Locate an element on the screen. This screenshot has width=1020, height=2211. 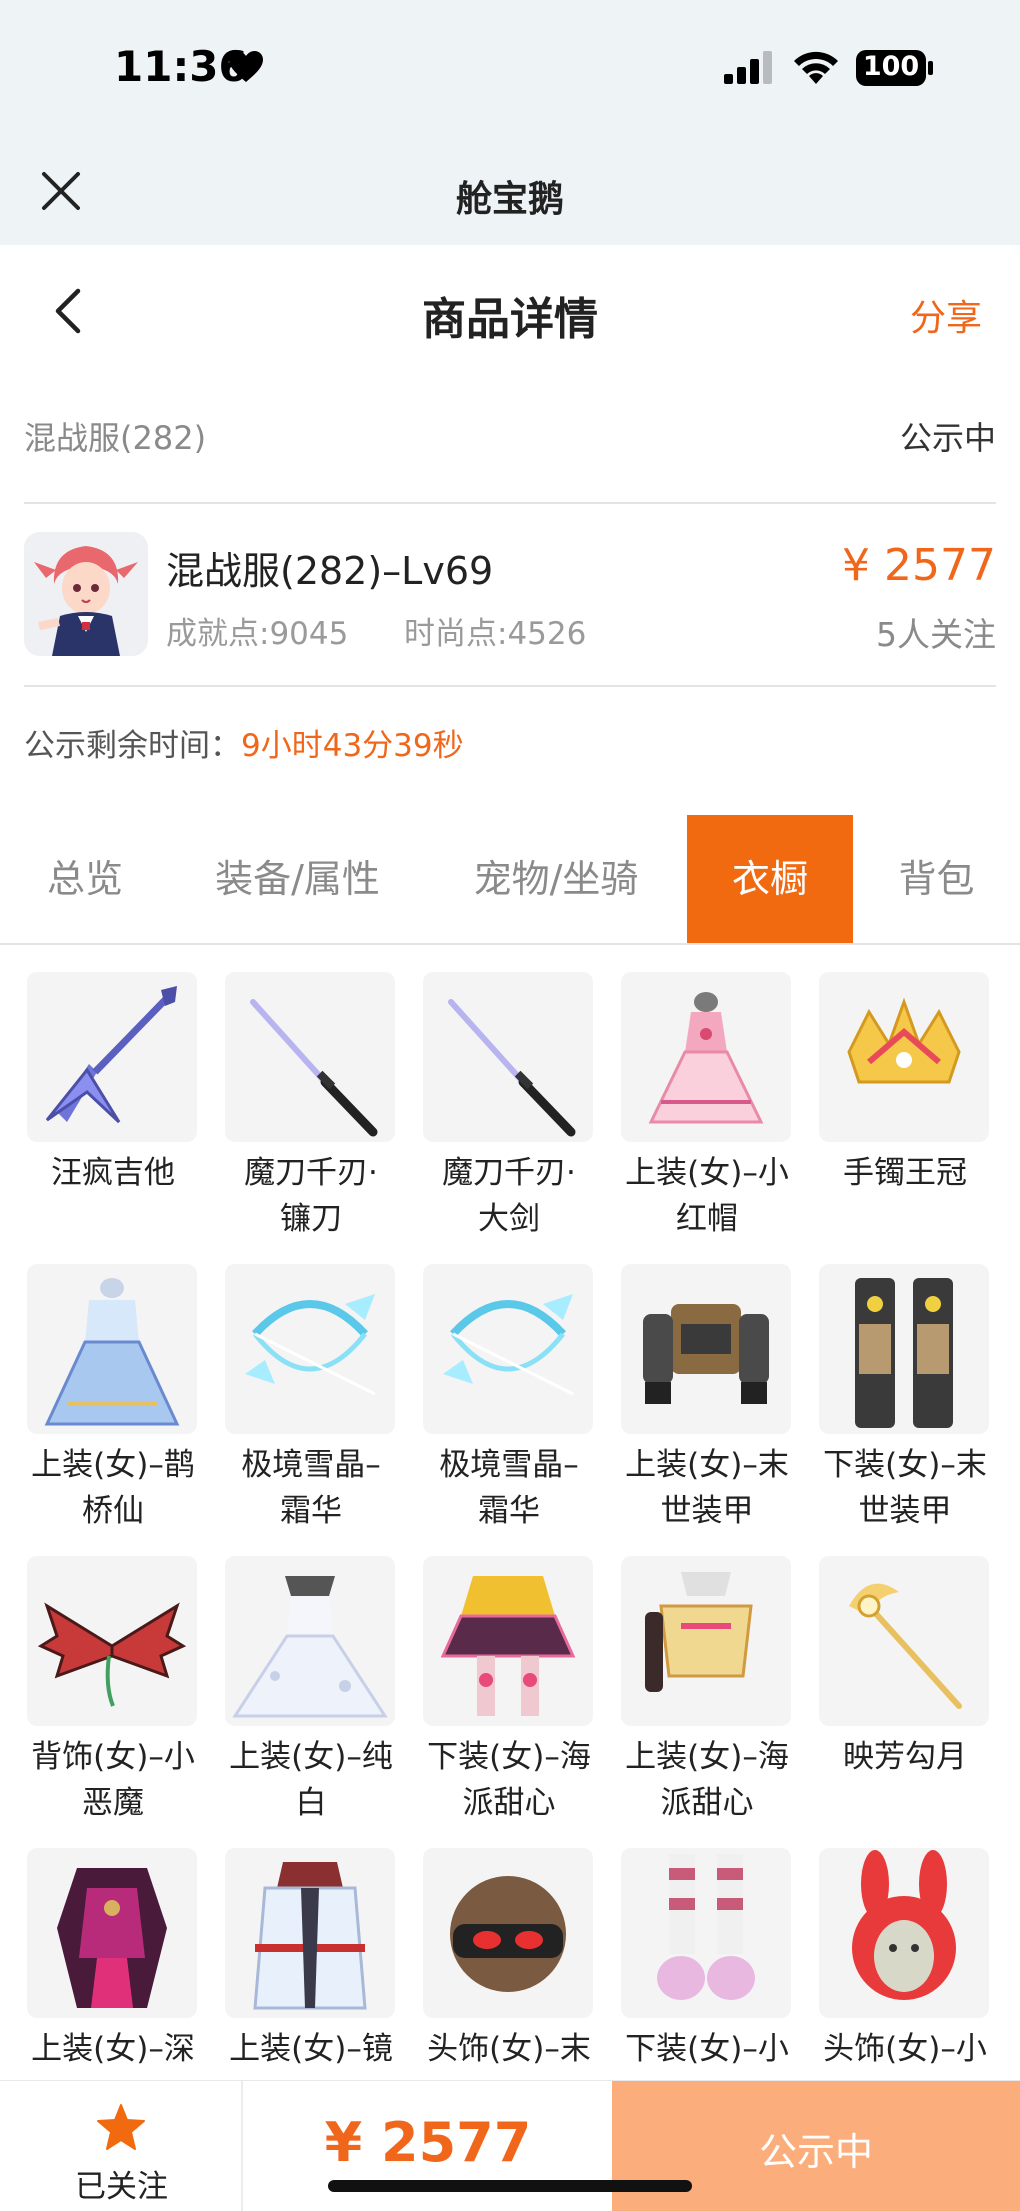
wardrobe-item-label: 映芳勾月 is located at coordinates (905, 1757).